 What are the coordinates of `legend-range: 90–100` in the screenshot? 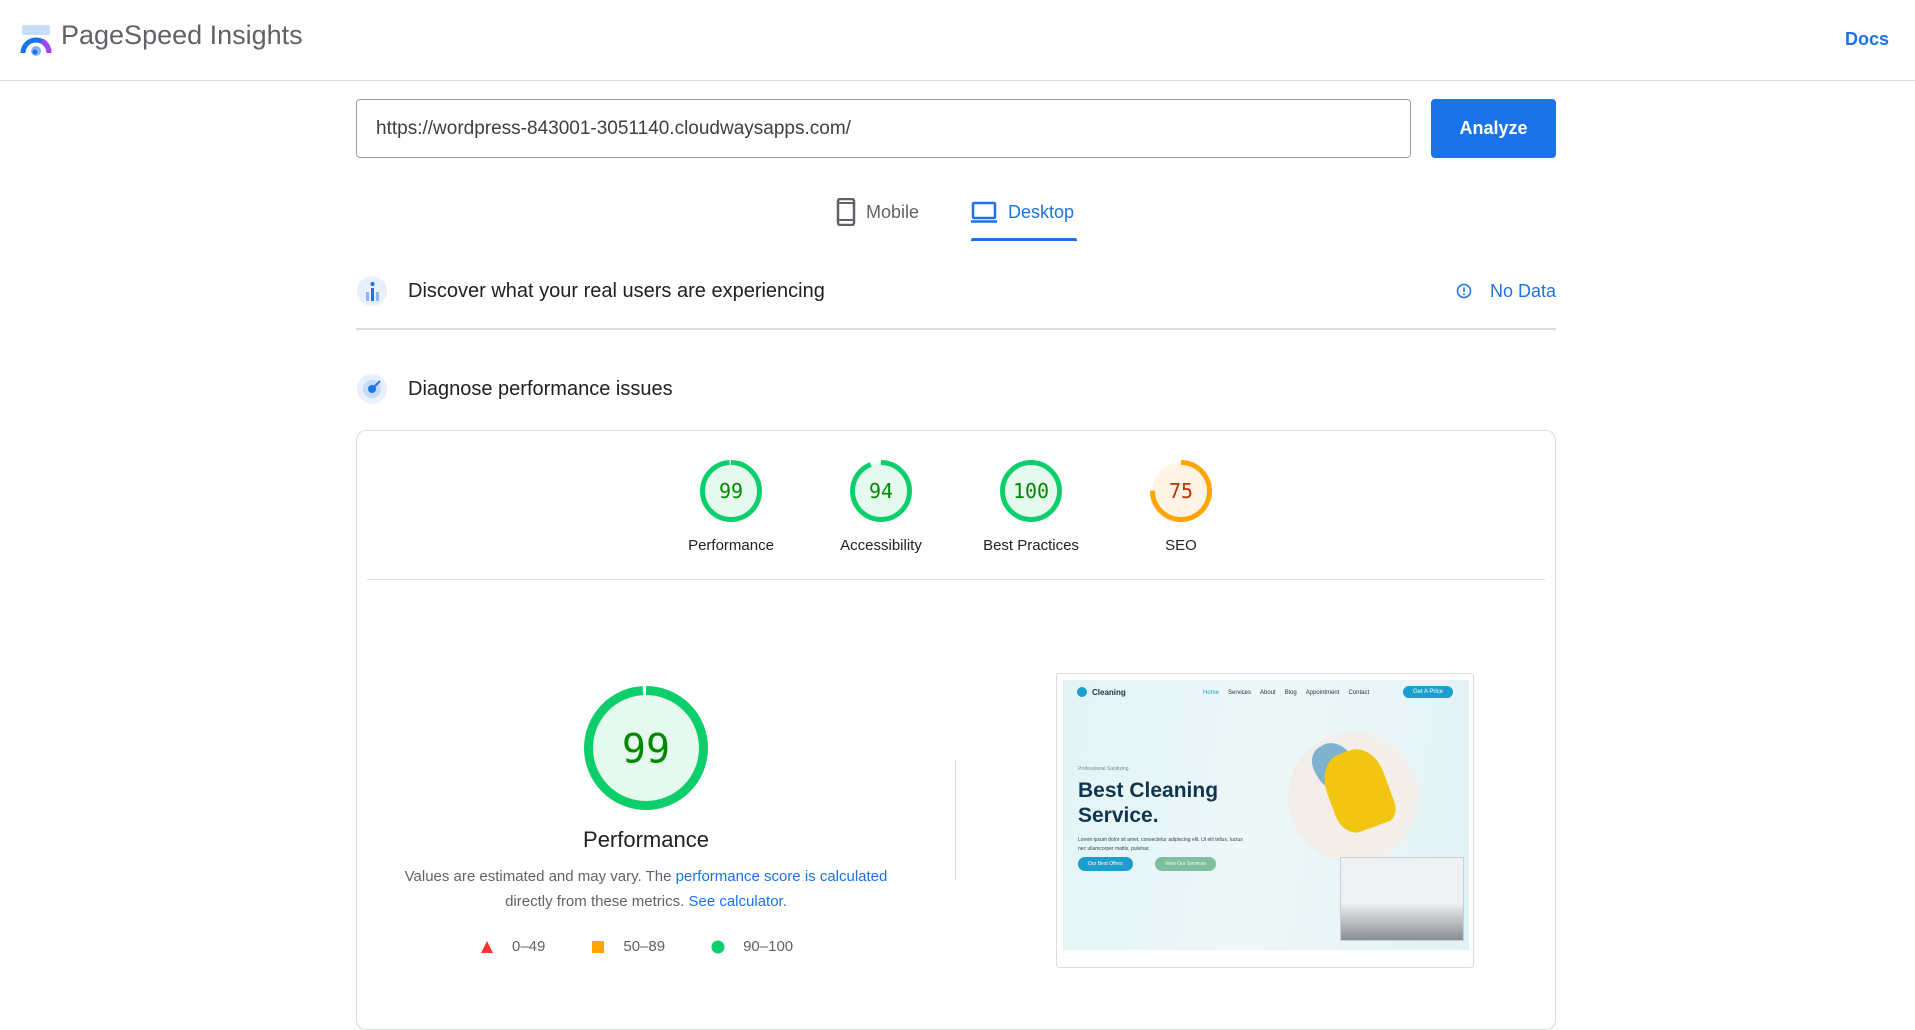 It's located at (768, 946).